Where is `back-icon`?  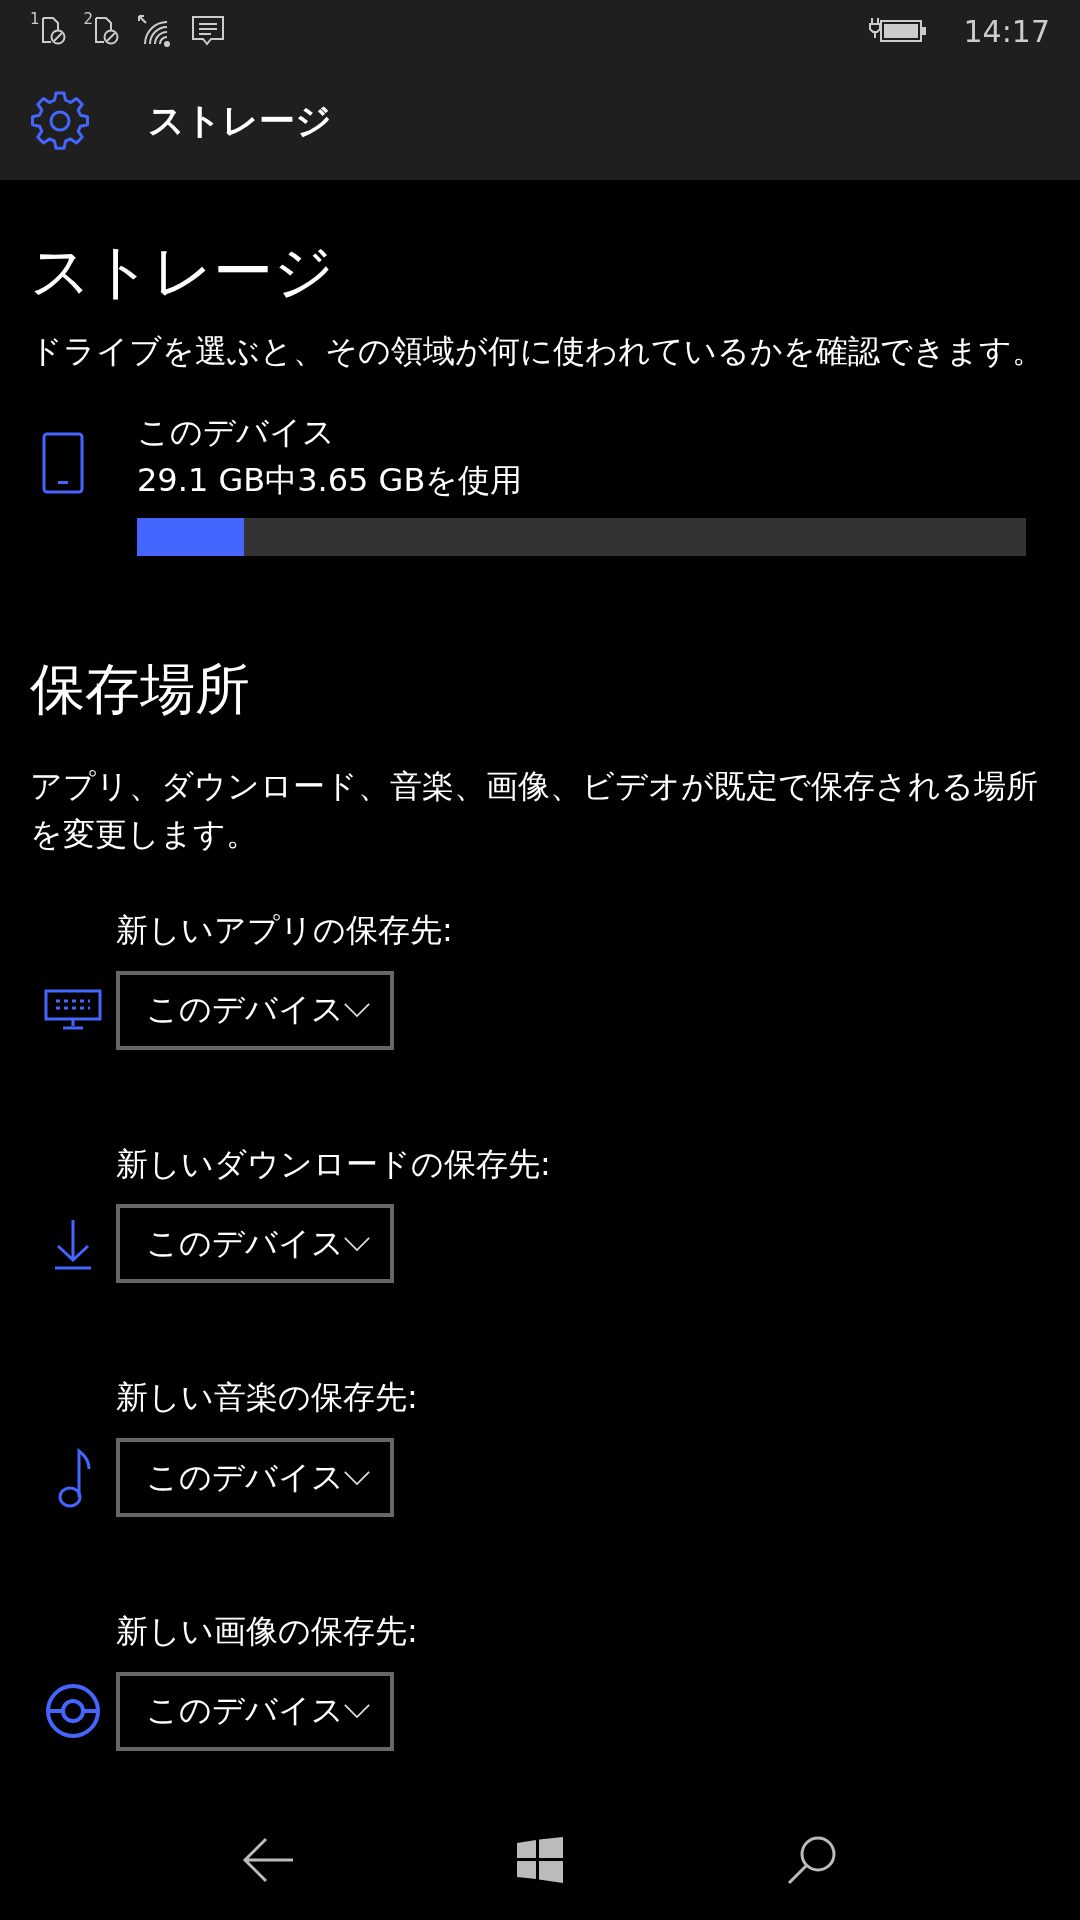
back-icon is located at coordinates (267, 1860).